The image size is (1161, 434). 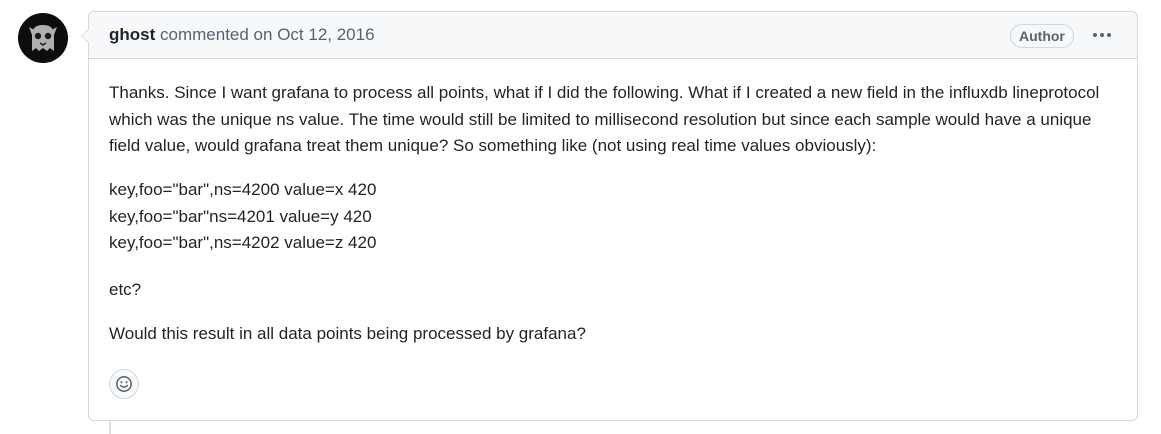 I want to click on timeline-line, so click(x=110, y=427).